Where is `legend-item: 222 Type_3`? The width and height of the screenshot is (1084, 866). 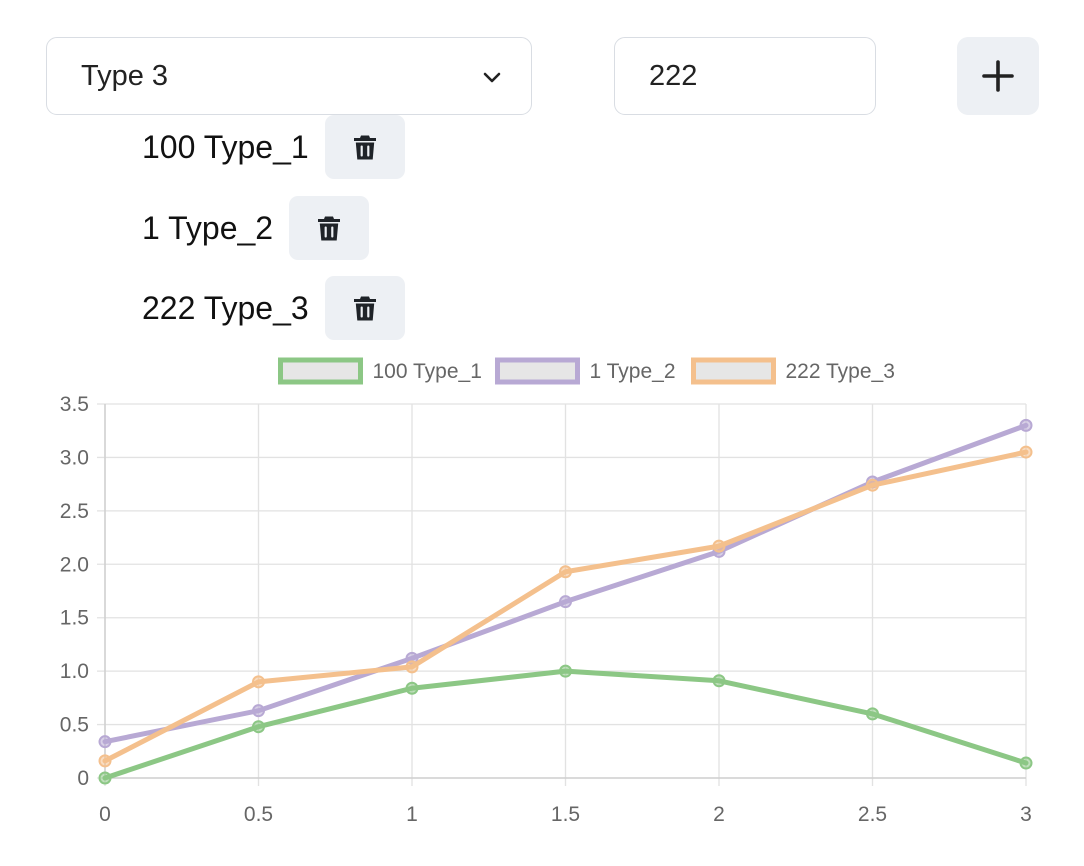
legend-item: 222 Type_3 is located at coordinates (793, 371).